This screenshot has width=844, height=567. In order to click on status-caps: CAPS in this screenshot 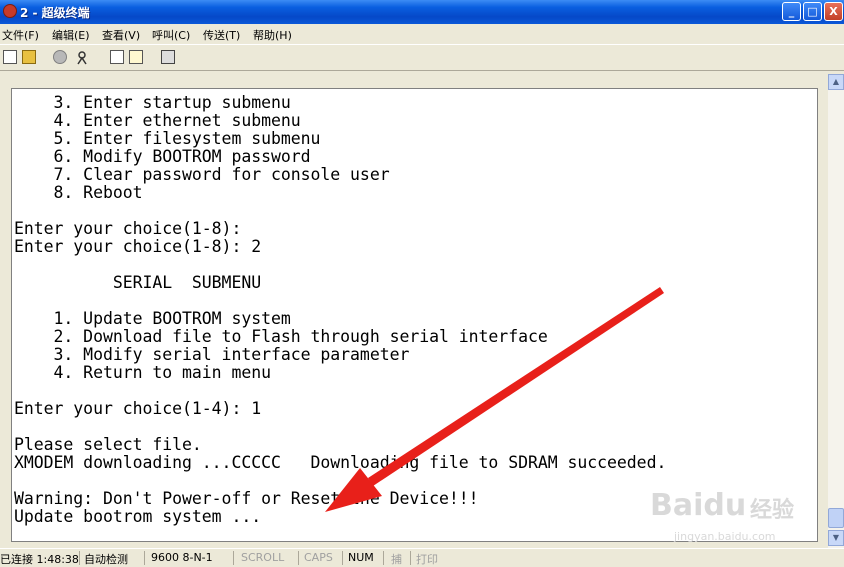, I will do `click(318, 557)`.